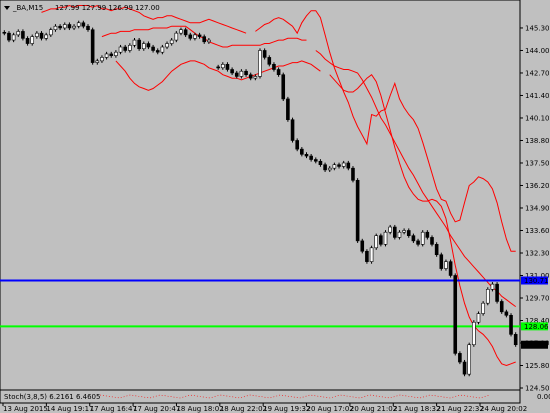 The height and width of the screenshot is (413, 550). Describe the element at coordinates (503, 409) in the screenshot. I see `x-tick-label: 24 Aug 20:02` at that location.